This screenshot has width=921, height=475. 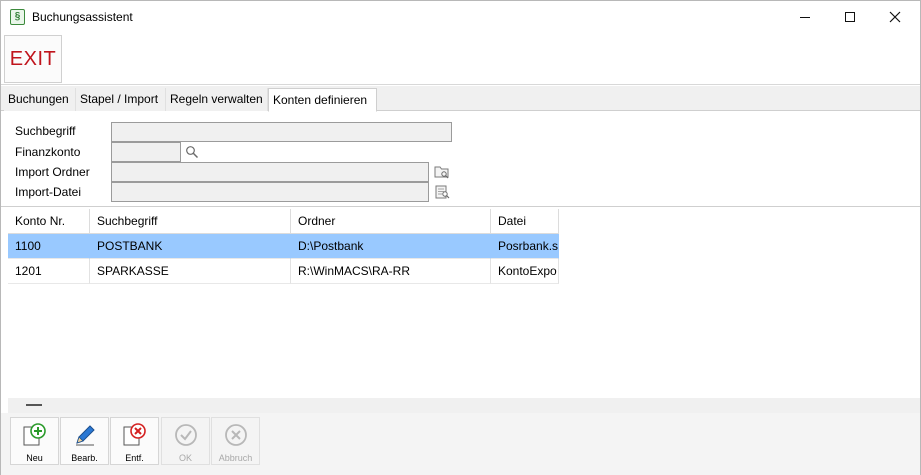 What do you see at coordinates (45, 131) in the screenshot?
I see `suchbegriff-label: Suchbegriff` at bounding box center [45, 131].